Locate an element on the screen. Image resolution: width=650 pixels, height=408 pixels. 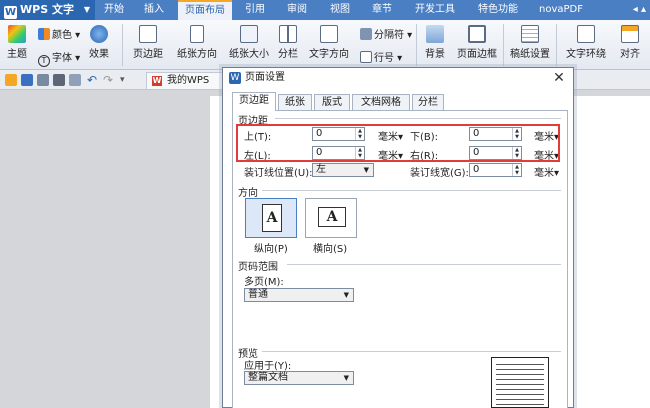
theme-button: 主题 is located at coordinates (17, 42).